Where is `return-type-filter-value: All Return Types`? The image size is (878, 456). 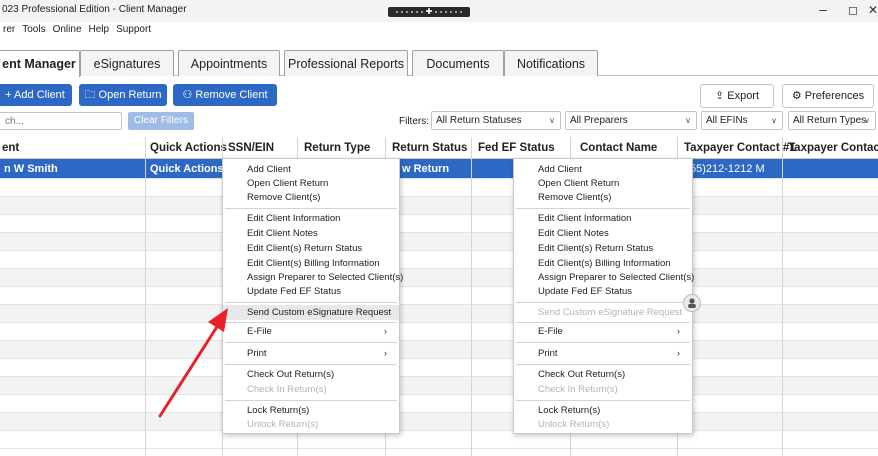 return-type-filter-value: All Return Types is located at coordinates (830, 120).